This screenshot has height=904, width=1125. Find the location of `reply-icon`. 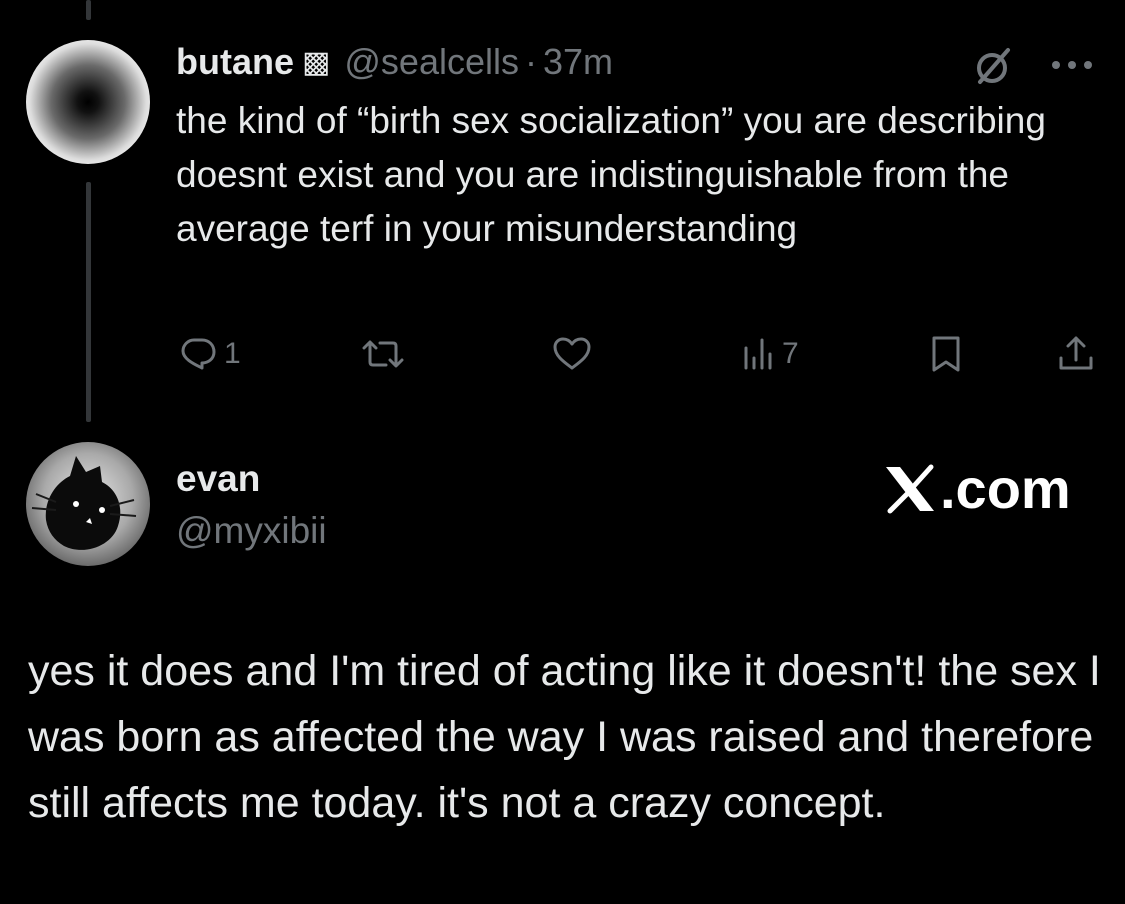

reply-icon is located at coordinates (198, 354).